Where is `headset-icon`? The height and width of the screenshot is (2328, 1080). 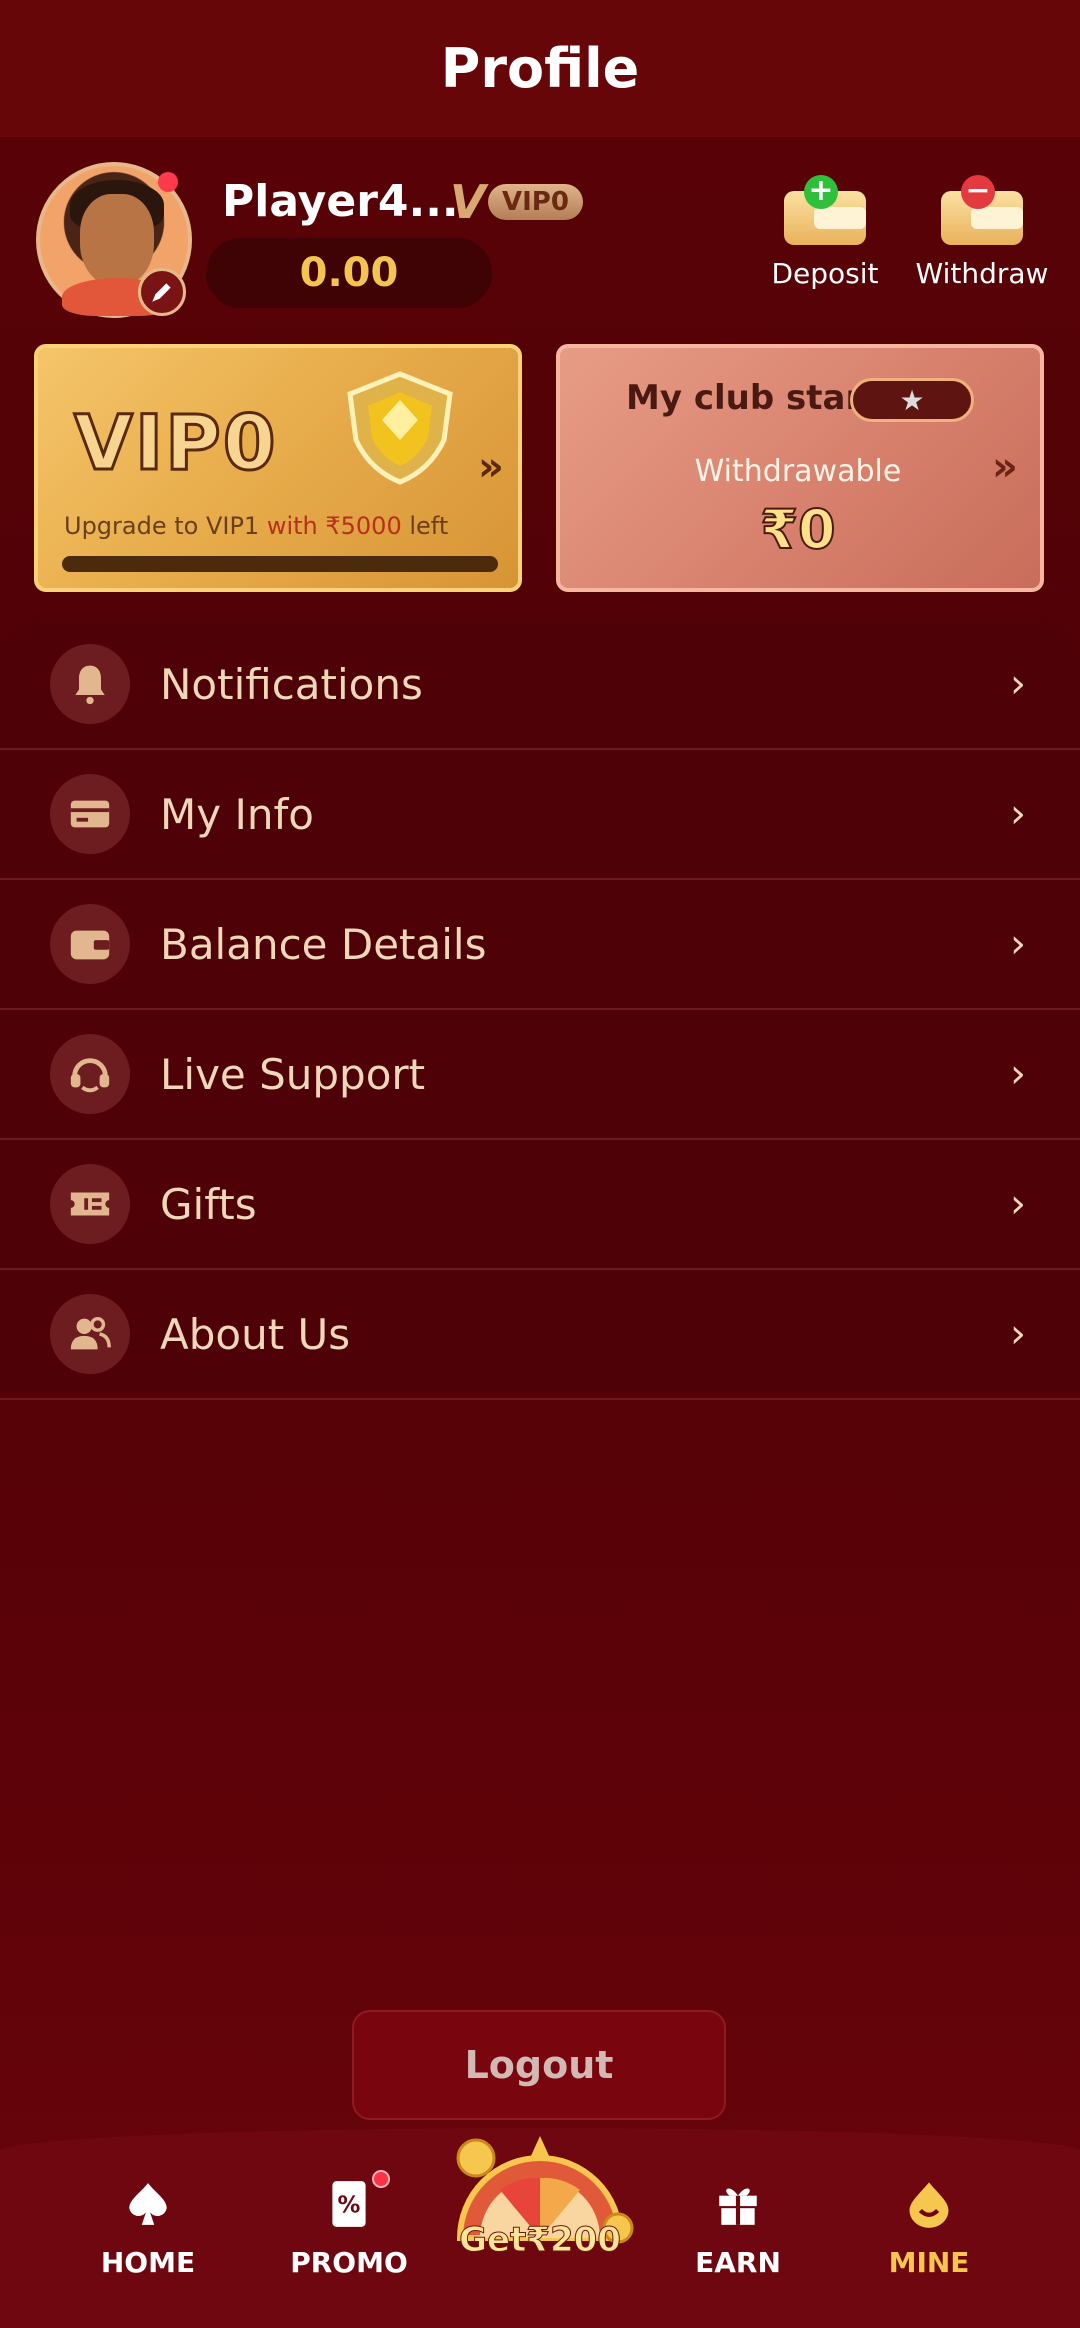 headset-icon is located at coordinates (90, 1074).